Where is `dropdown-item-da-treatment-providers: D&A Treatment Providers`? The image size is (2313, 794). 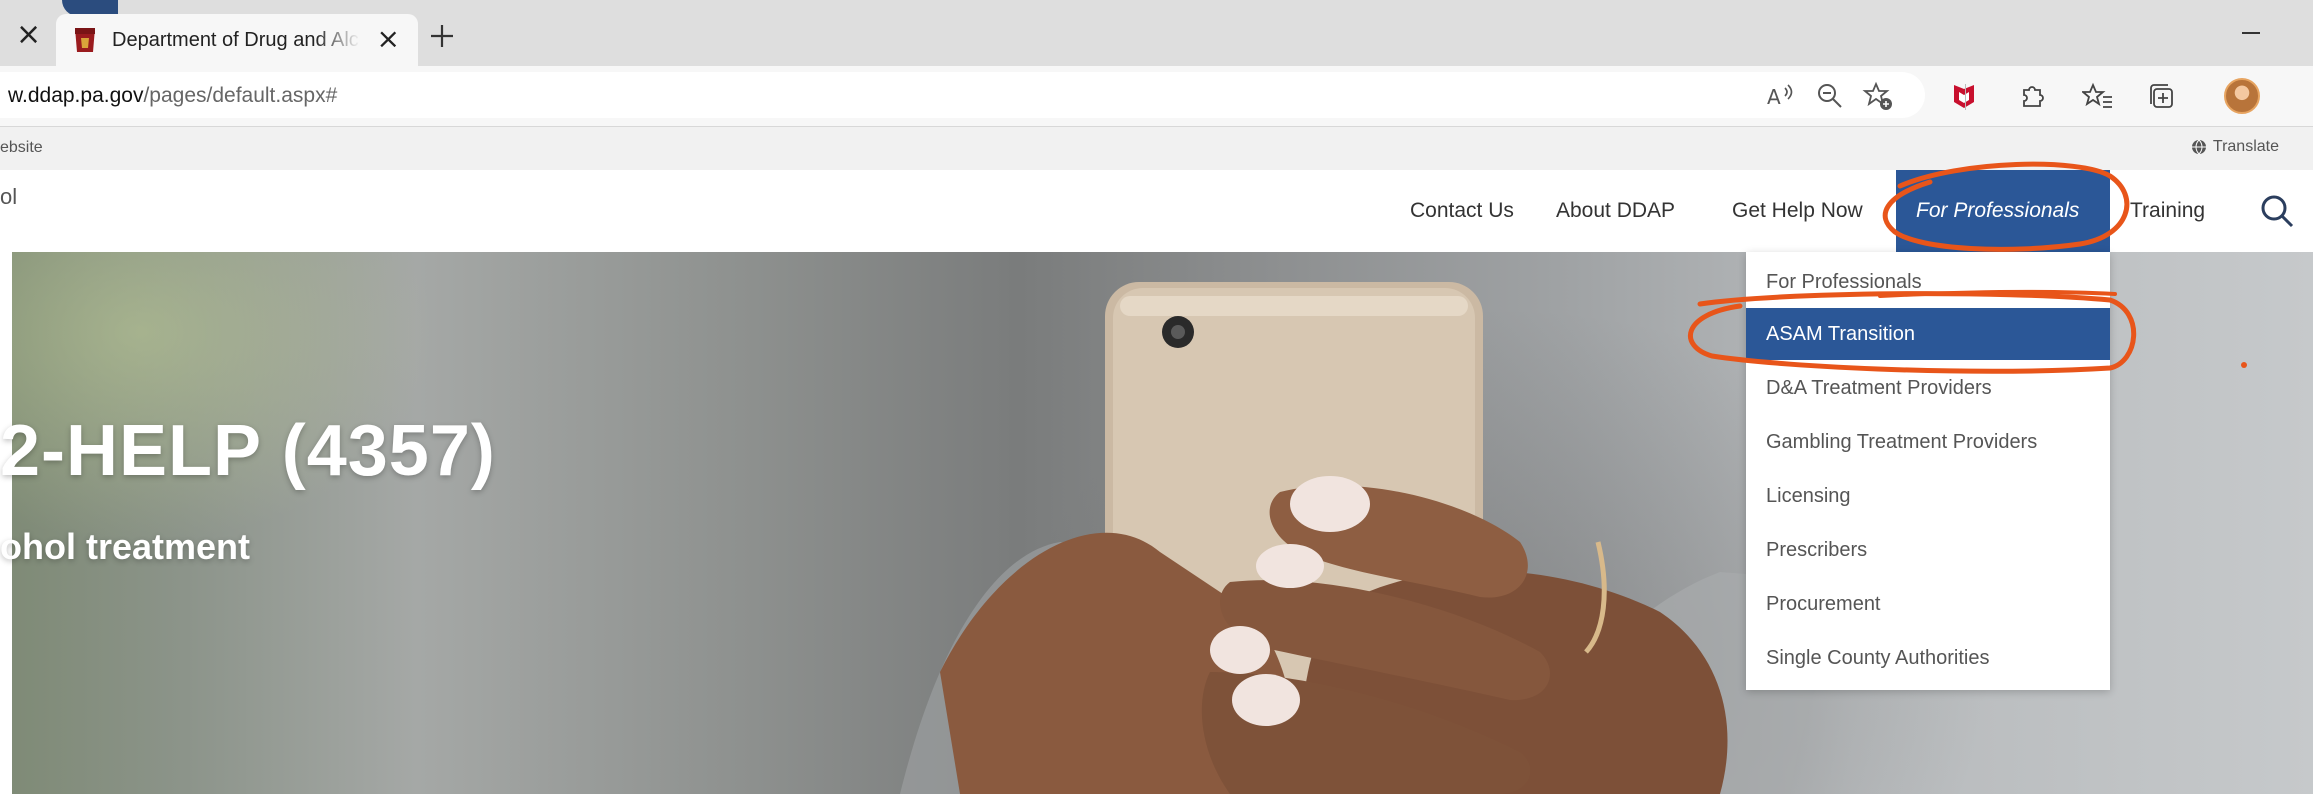
dropdown-item-da-treatment-providers: D&A Treatment Providers is located at coordinates (1928, 388).